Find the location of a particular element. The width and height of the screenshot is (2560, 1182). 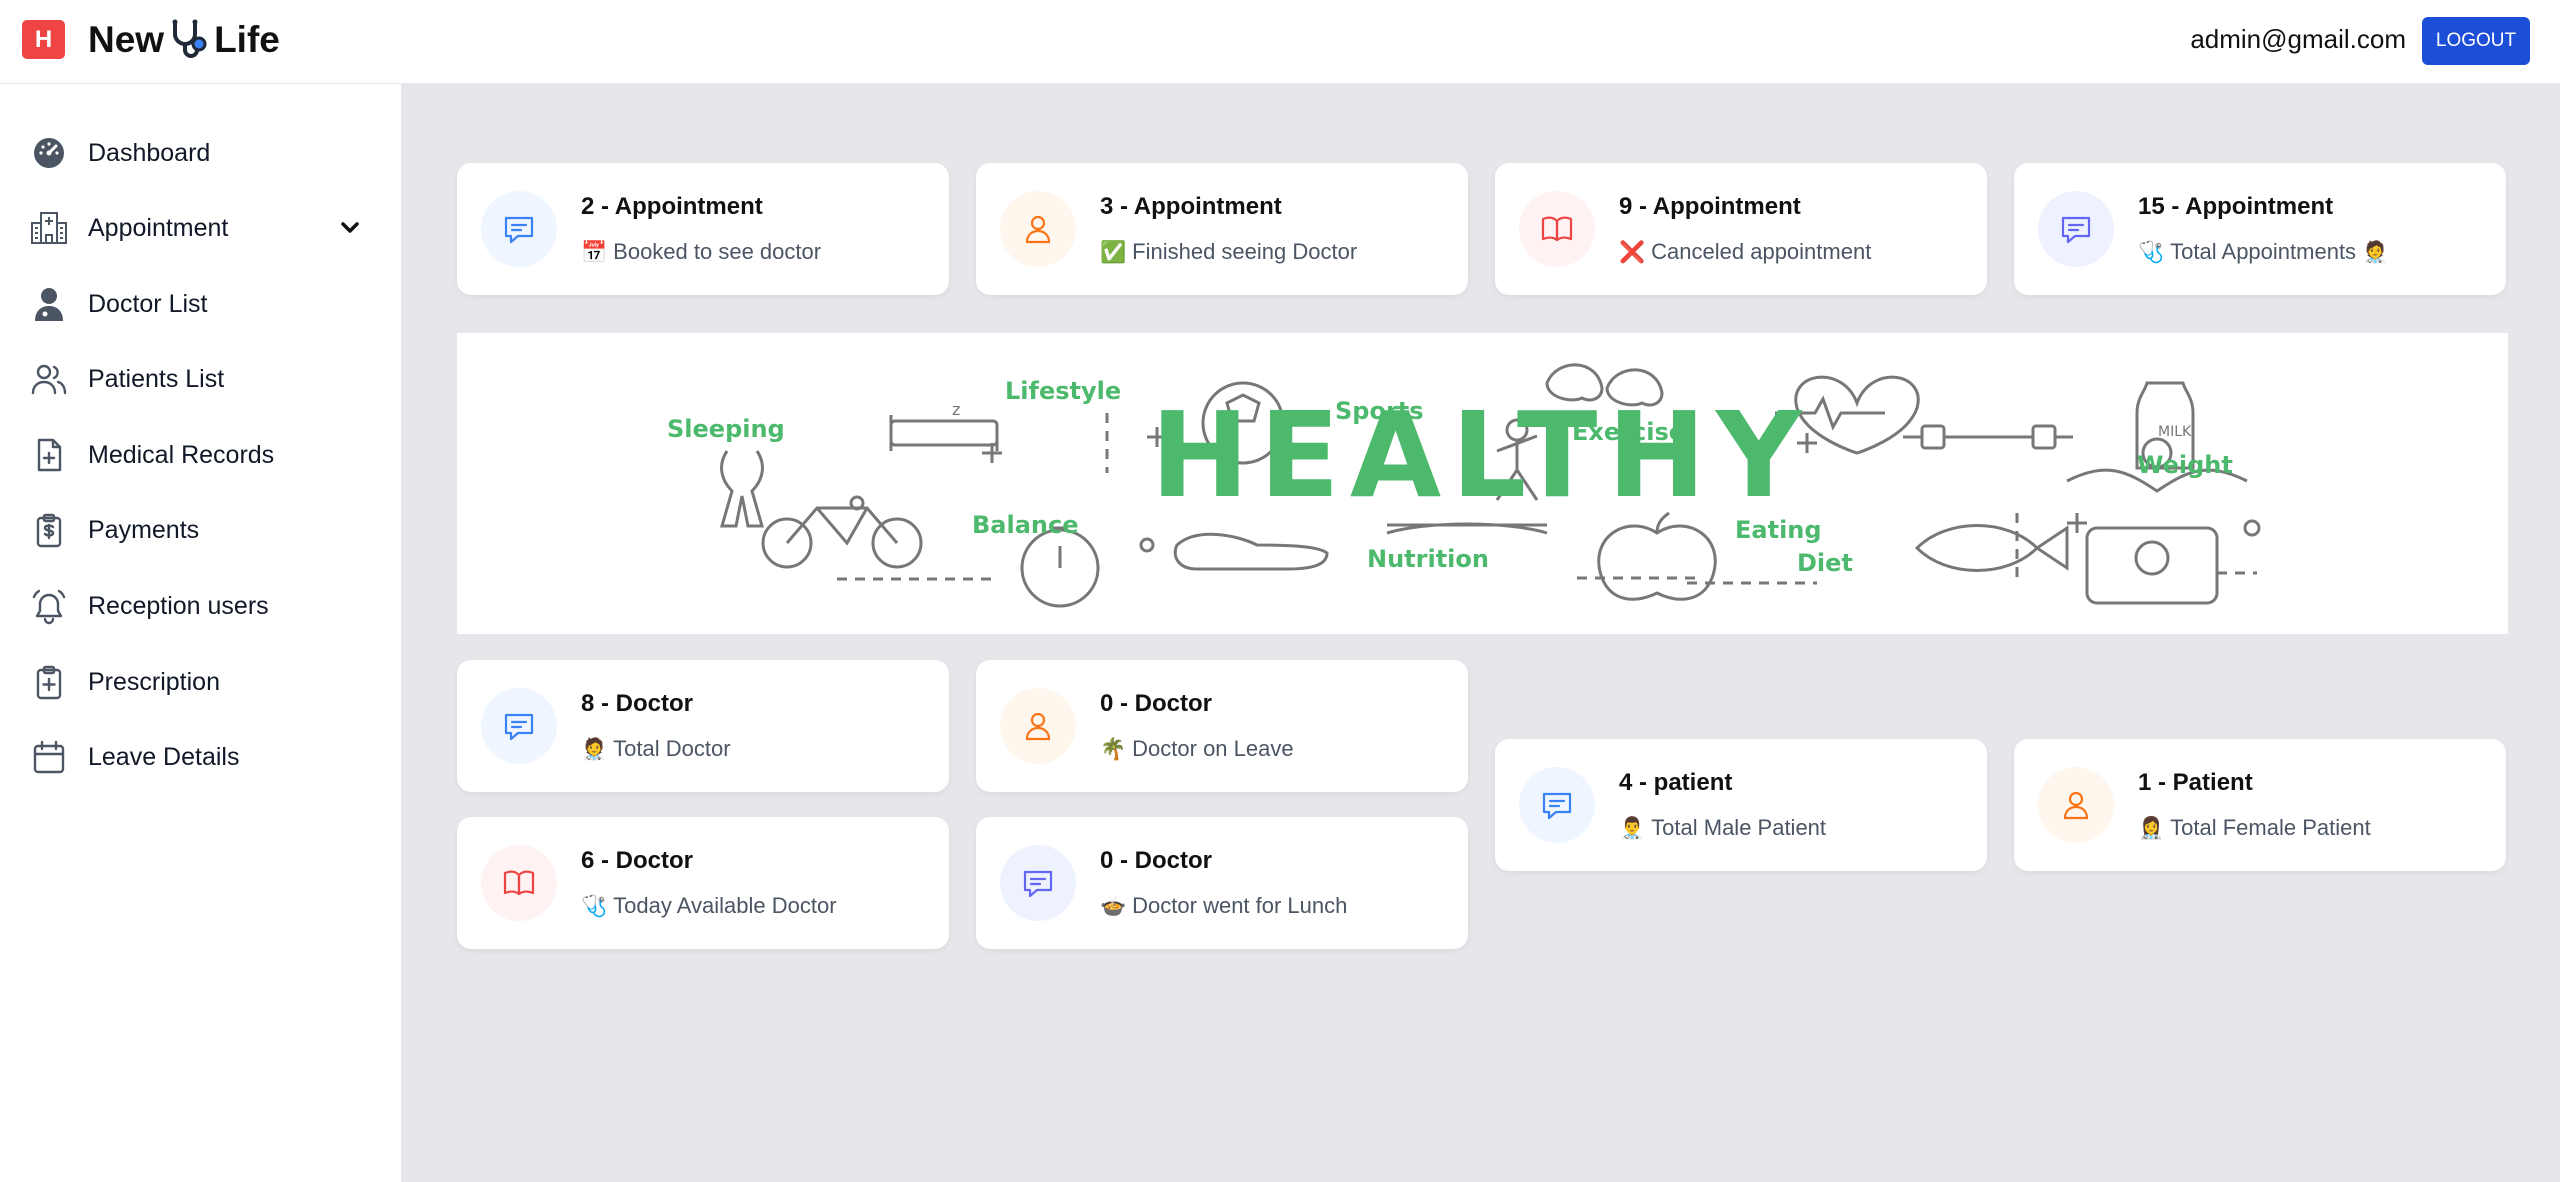

sidebar-item-reception-users: Reception users is located at coordinates (201, 606).